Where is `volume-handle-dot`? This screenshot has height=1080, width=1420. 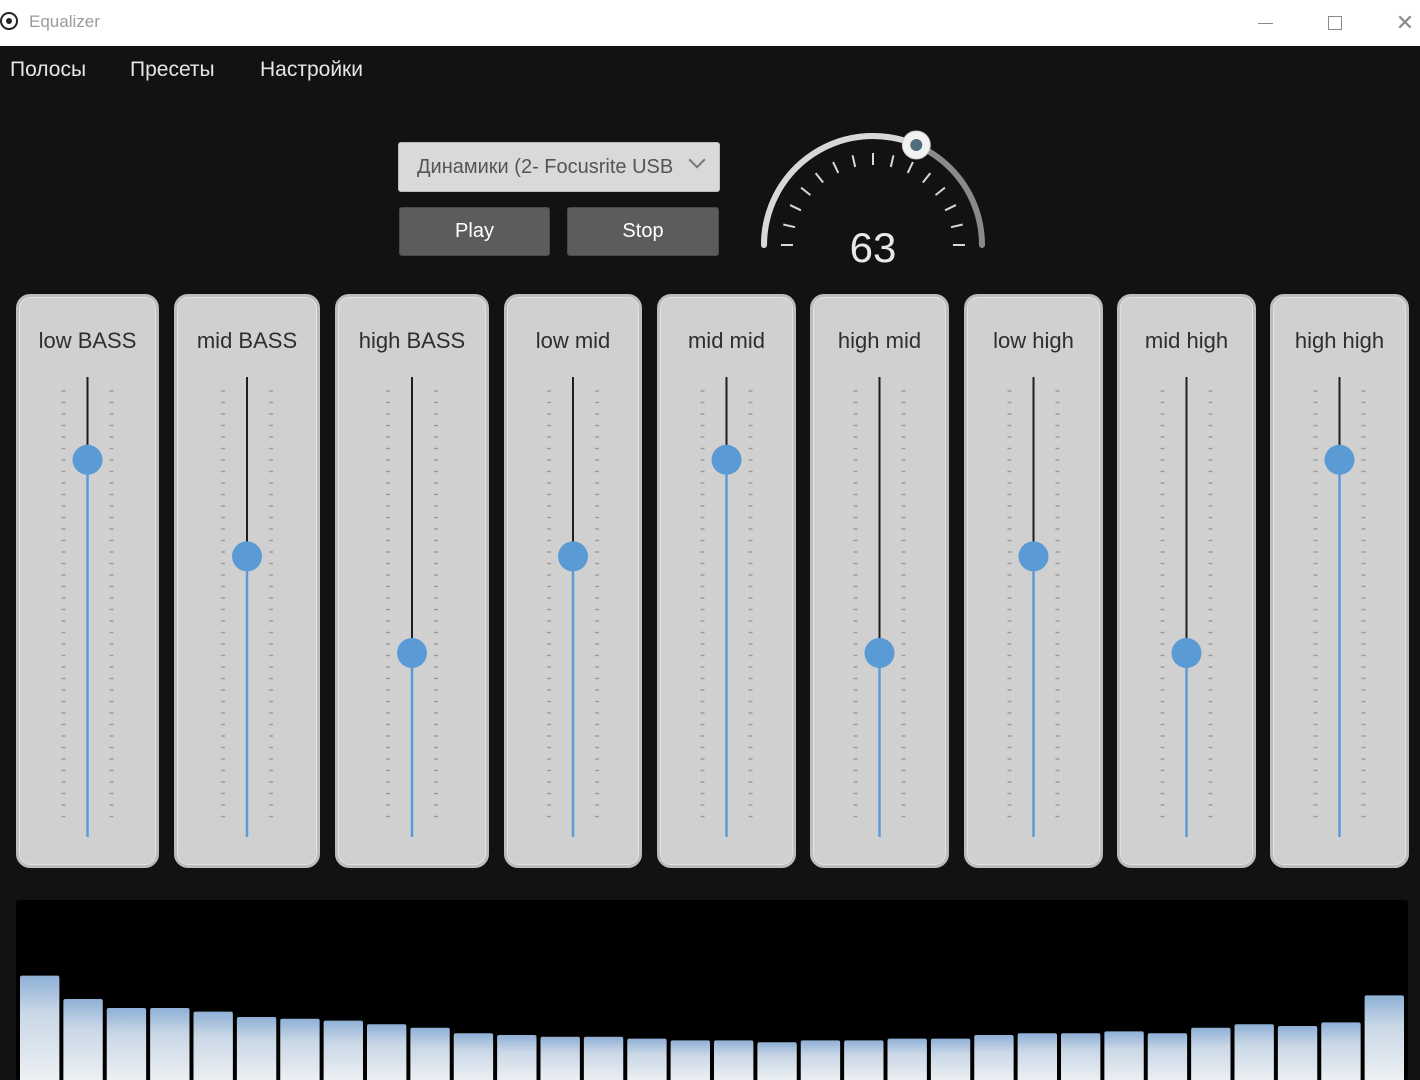 volume-handle-dot is located at coordinates (916, 144).